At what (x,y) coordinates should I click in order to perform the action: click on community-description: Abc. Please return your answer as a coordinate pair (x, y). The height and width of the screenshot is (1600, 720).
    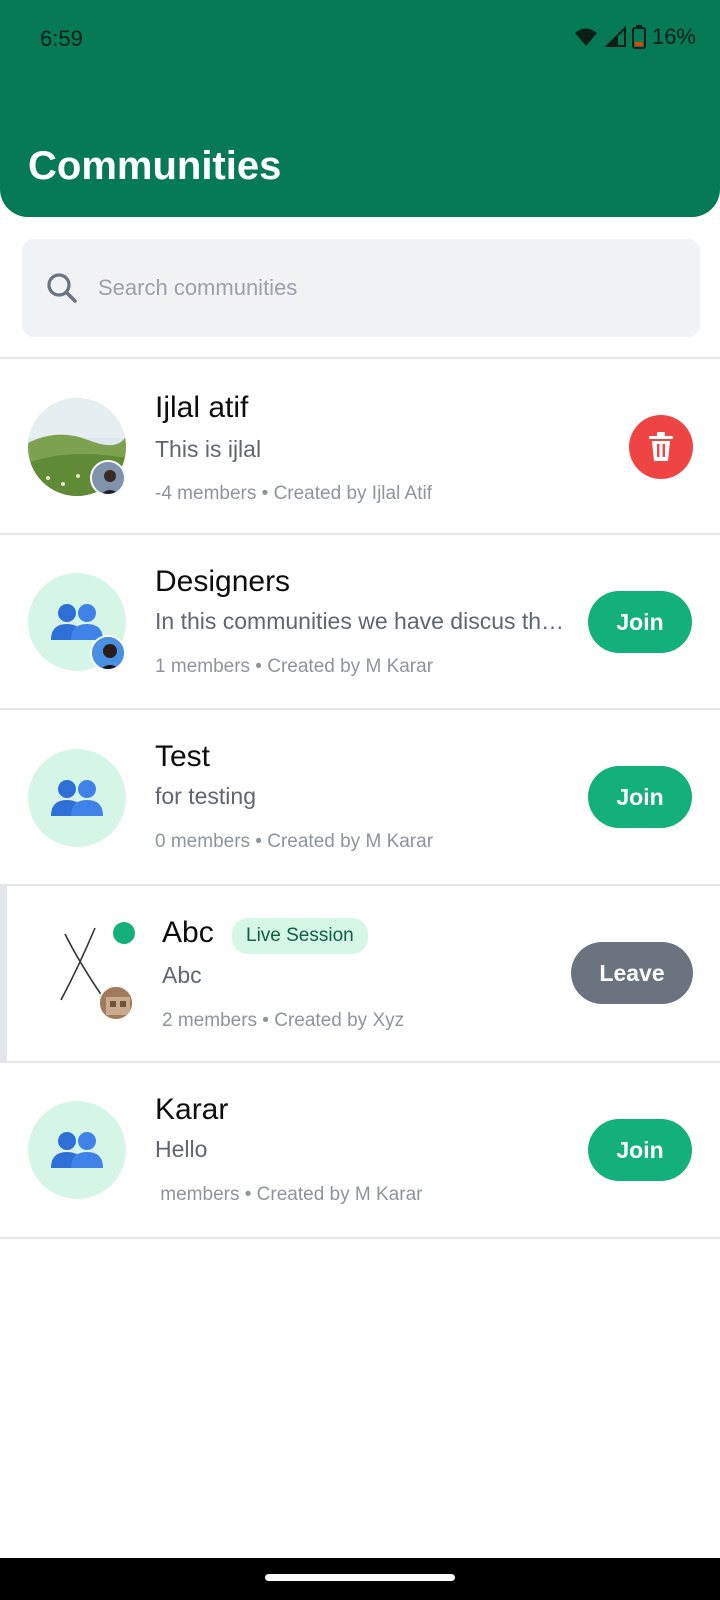
    Looking at the image, I should click on (182, 975).